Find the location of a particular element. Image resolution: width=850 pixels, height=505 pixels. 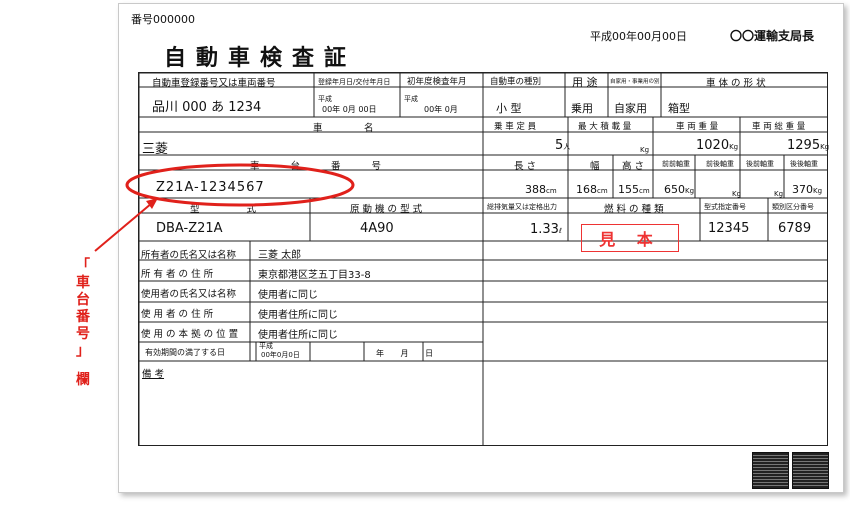

chassis-highlight-ellipse is located at coordinates (240, 185).